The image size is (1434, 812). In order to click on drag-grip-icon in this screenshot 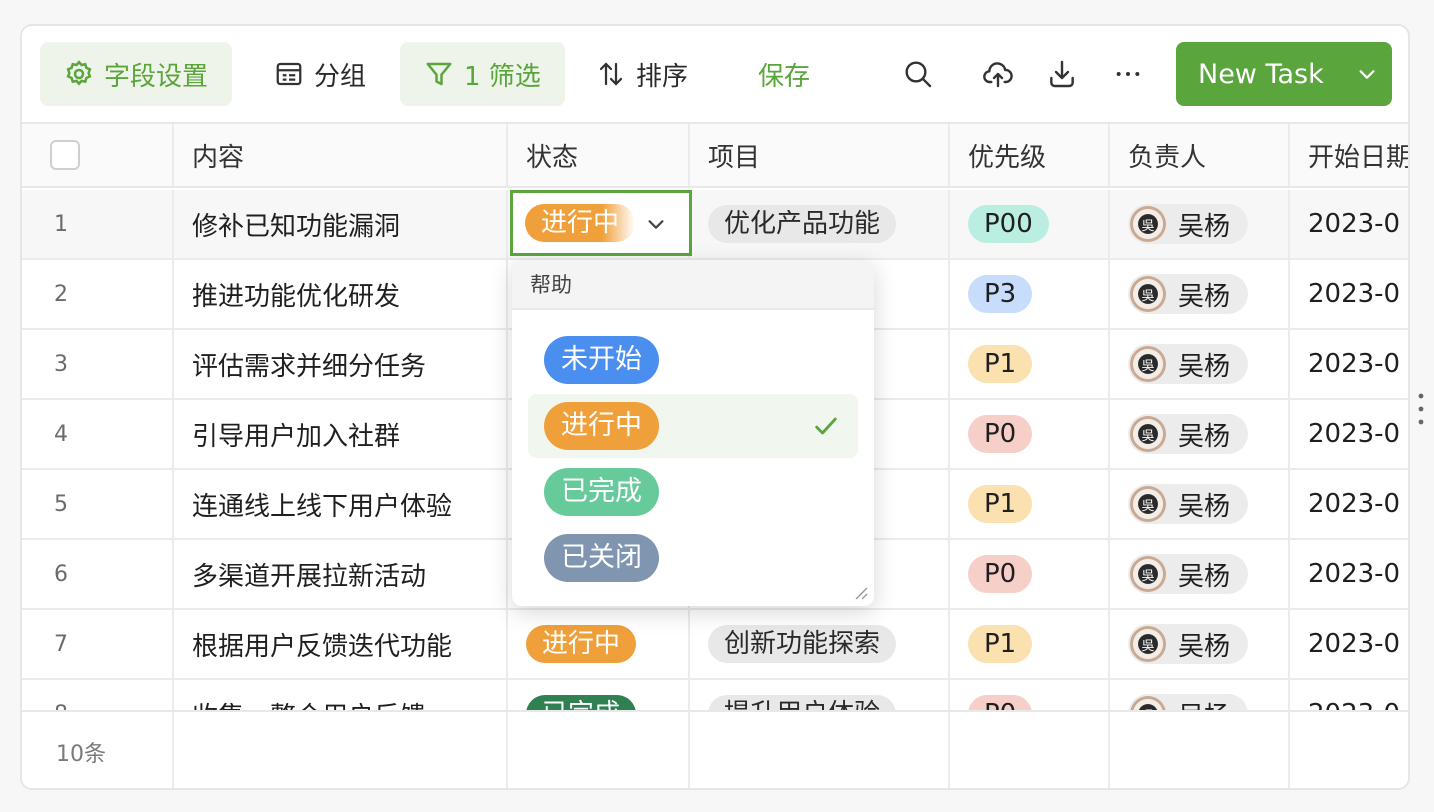, I will do `click(1421, 409)`.